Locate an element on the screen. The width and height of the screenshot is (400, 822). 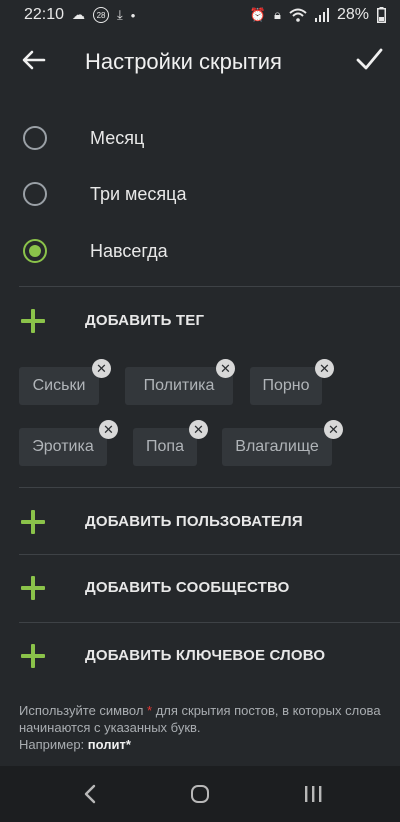
tag-chip-label: Попа is located at coordinates (165, 446).